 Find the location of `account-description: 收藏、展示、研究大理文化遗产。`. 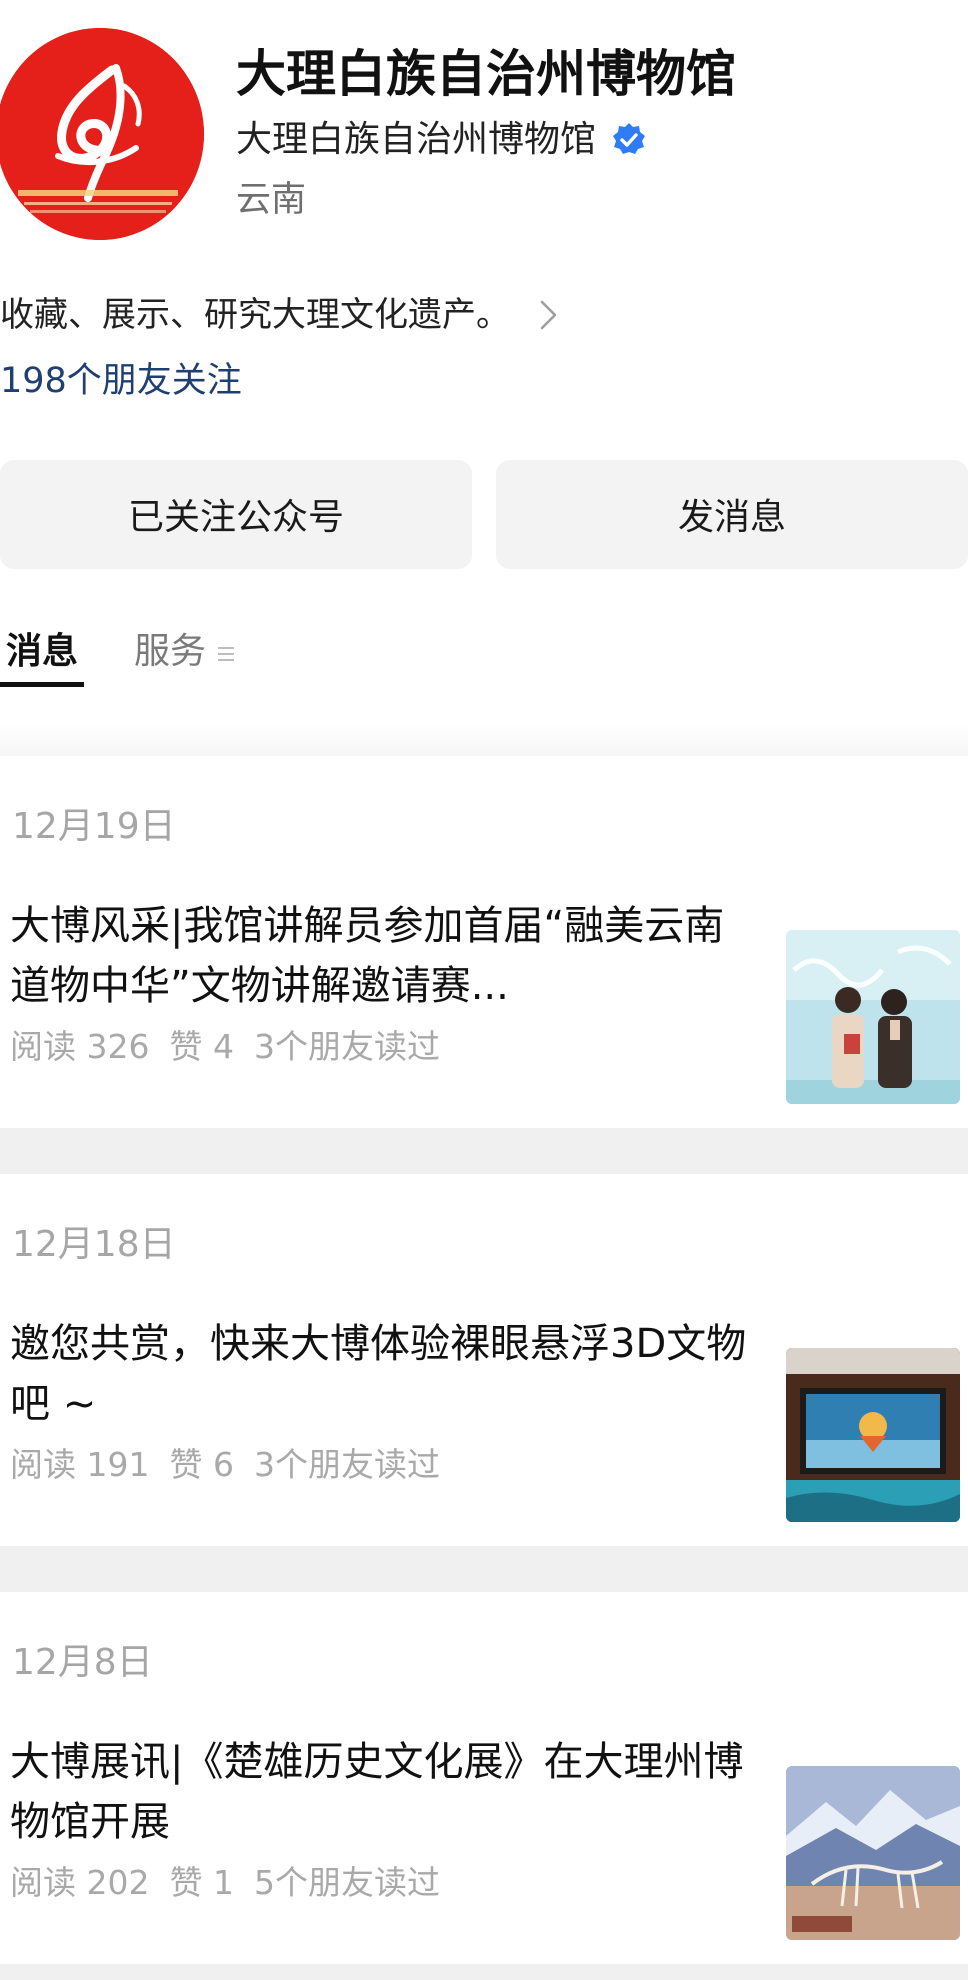

account-description: 收藏、展示、研究大理文化遗产。 is located at coordinates (255, 315).